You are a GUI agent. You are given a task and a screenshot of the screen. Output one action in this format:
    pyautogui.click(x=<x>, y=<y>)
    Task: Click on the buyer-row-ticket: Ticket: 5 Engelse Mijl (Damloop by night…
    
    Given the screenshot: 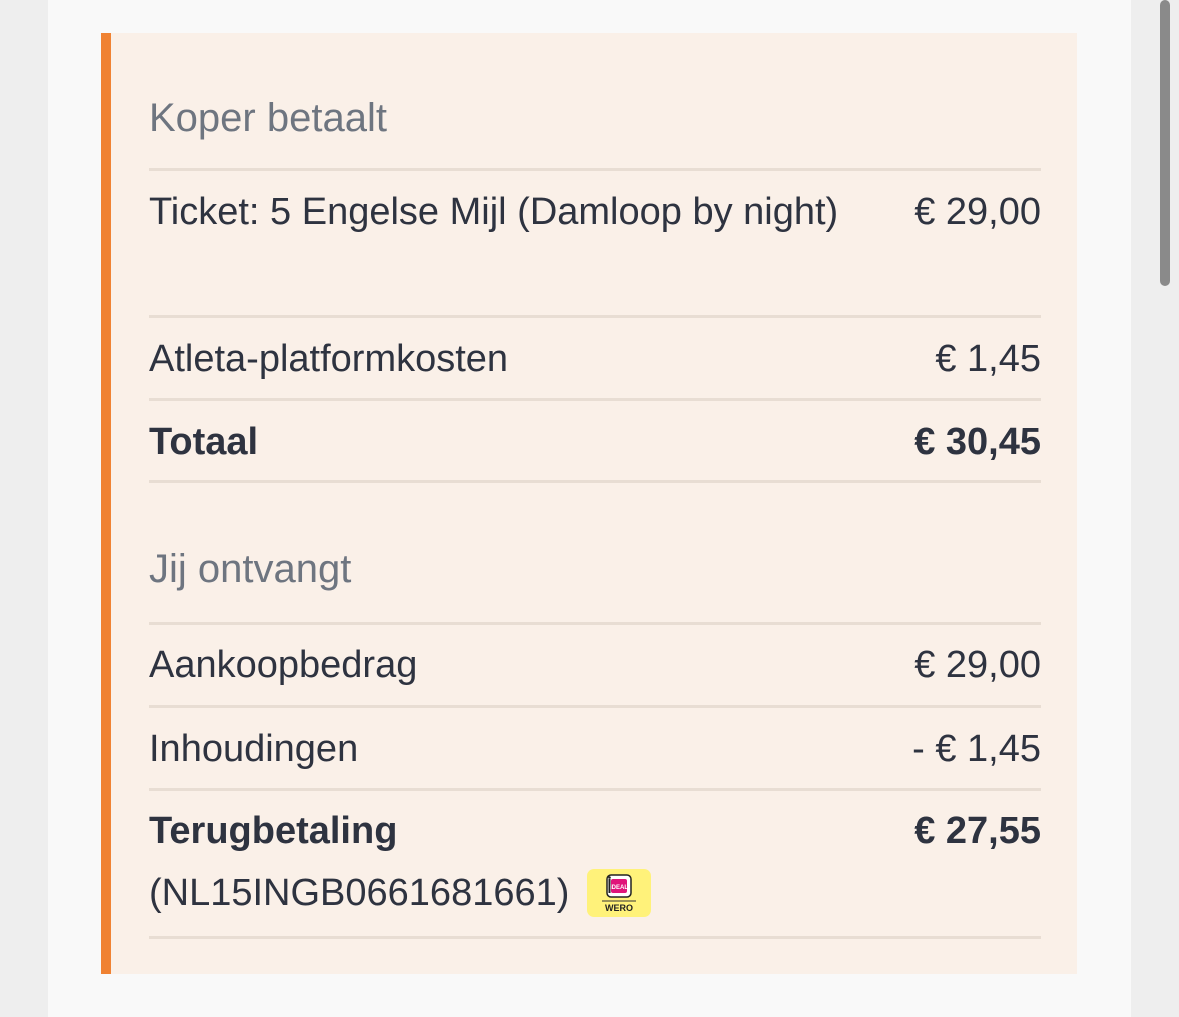 What is the action you would take?
    pyautogui.click(x=595, y=241)
    